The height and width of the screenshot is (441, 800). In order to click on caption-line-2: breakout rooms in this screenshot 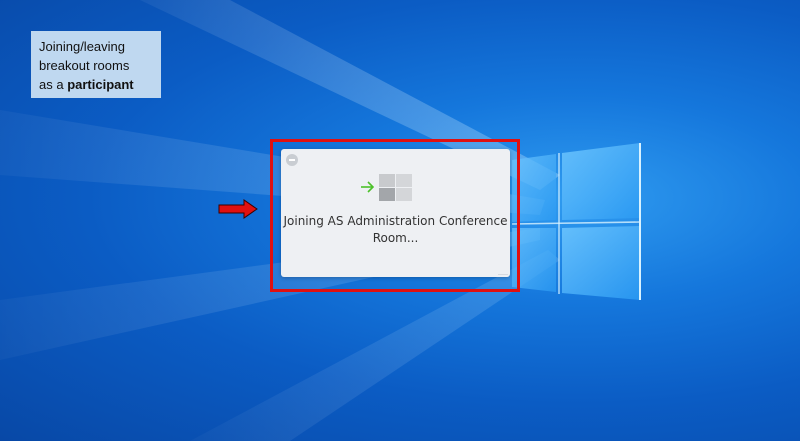, I will do `click(84, 65)`.